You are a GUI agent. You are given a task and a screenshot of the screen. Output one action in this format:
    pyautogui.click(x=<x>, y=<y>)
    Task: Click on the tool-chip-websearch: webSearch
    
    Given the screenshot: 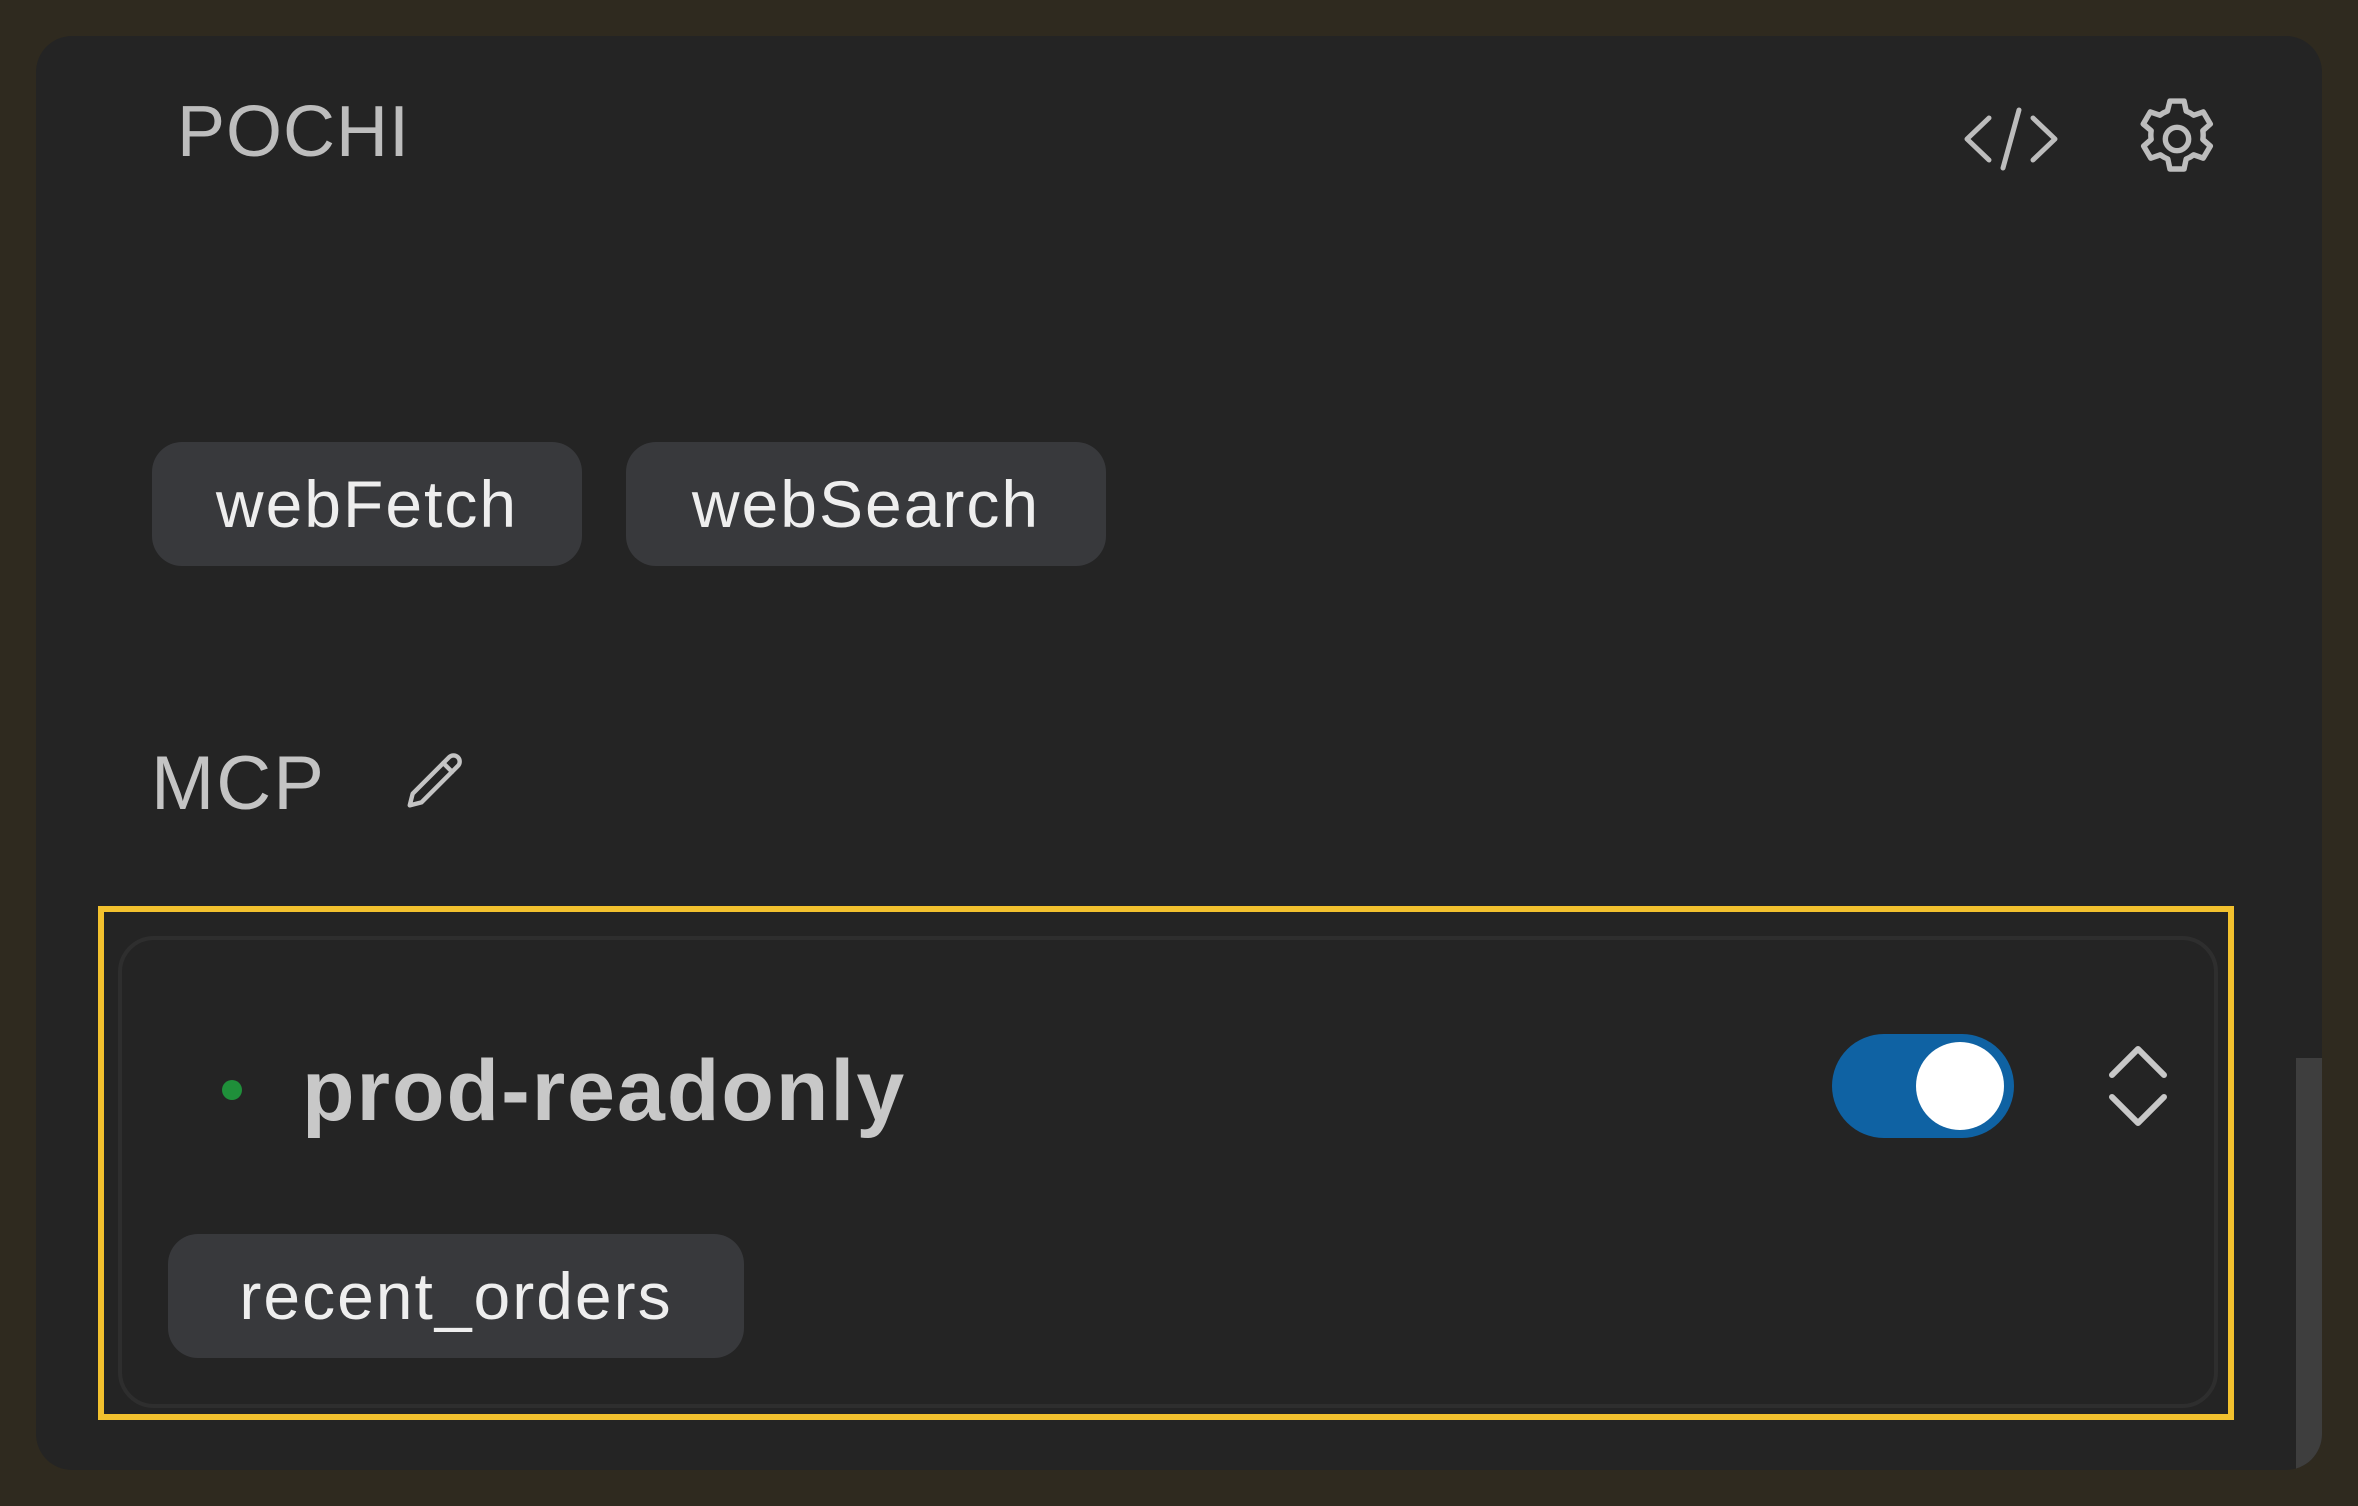 What is the action you would take?
    pyautogui.click(x=866, y=504)
    